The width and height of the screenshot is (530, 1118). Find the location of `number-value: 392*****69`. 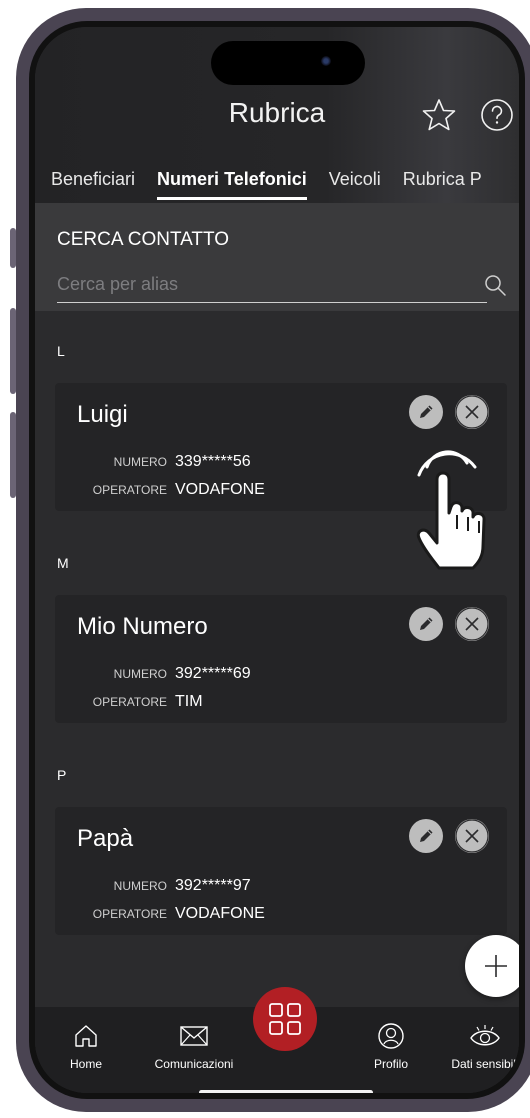

number-value: 392*****69 is located at coordinates (213, 673).